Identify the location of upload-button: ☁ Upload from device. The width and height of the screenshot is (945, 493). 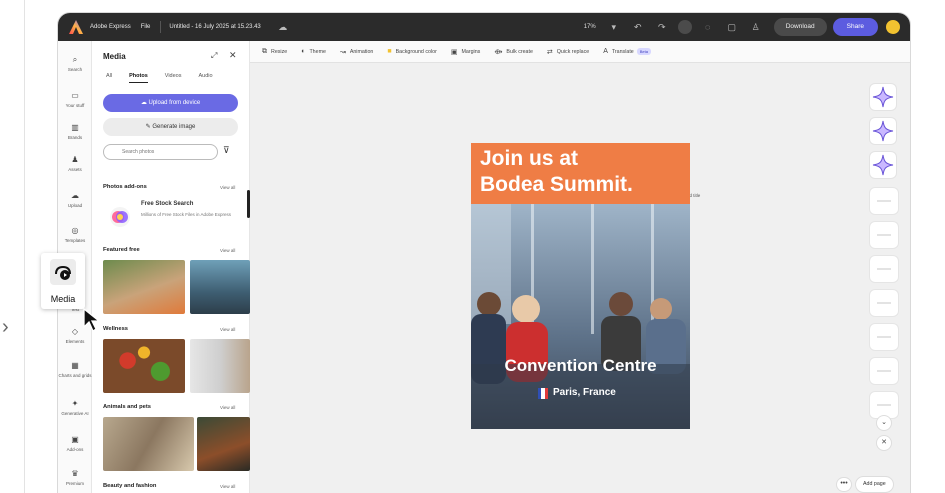
(170, 103).